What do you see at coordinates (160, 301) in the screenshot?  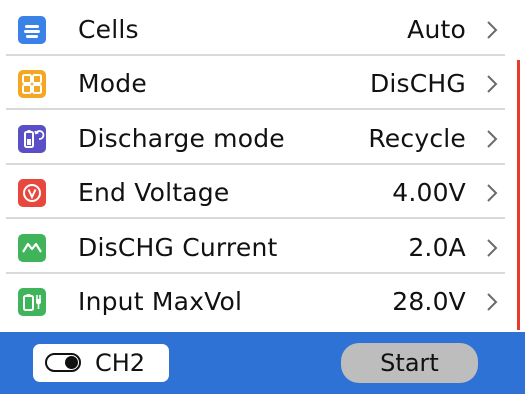 I see `row-label: Input MaxVol` at bounding box center [160, 301].